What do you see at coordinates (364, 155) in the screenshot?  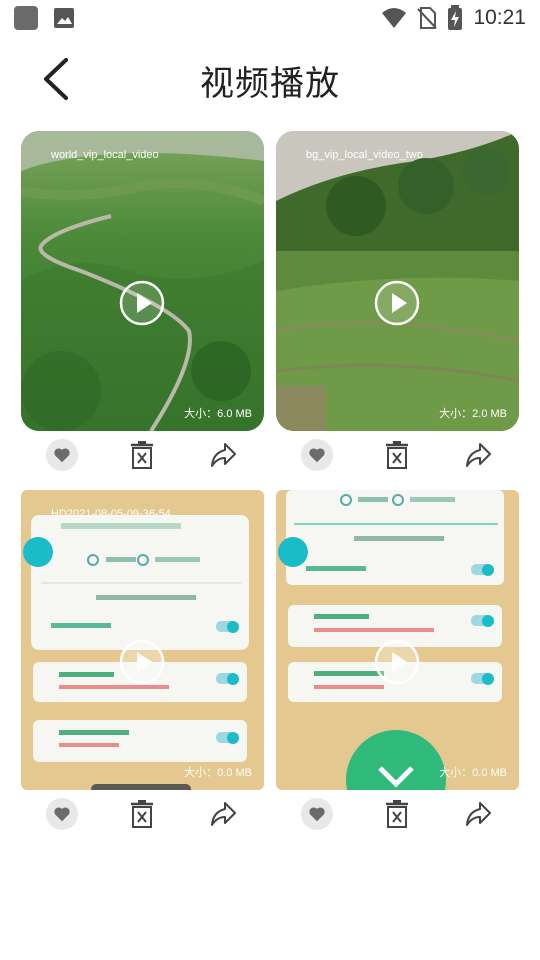 I see `video-name: bg_vip_local_video_two` at bounding box center [364, 155].